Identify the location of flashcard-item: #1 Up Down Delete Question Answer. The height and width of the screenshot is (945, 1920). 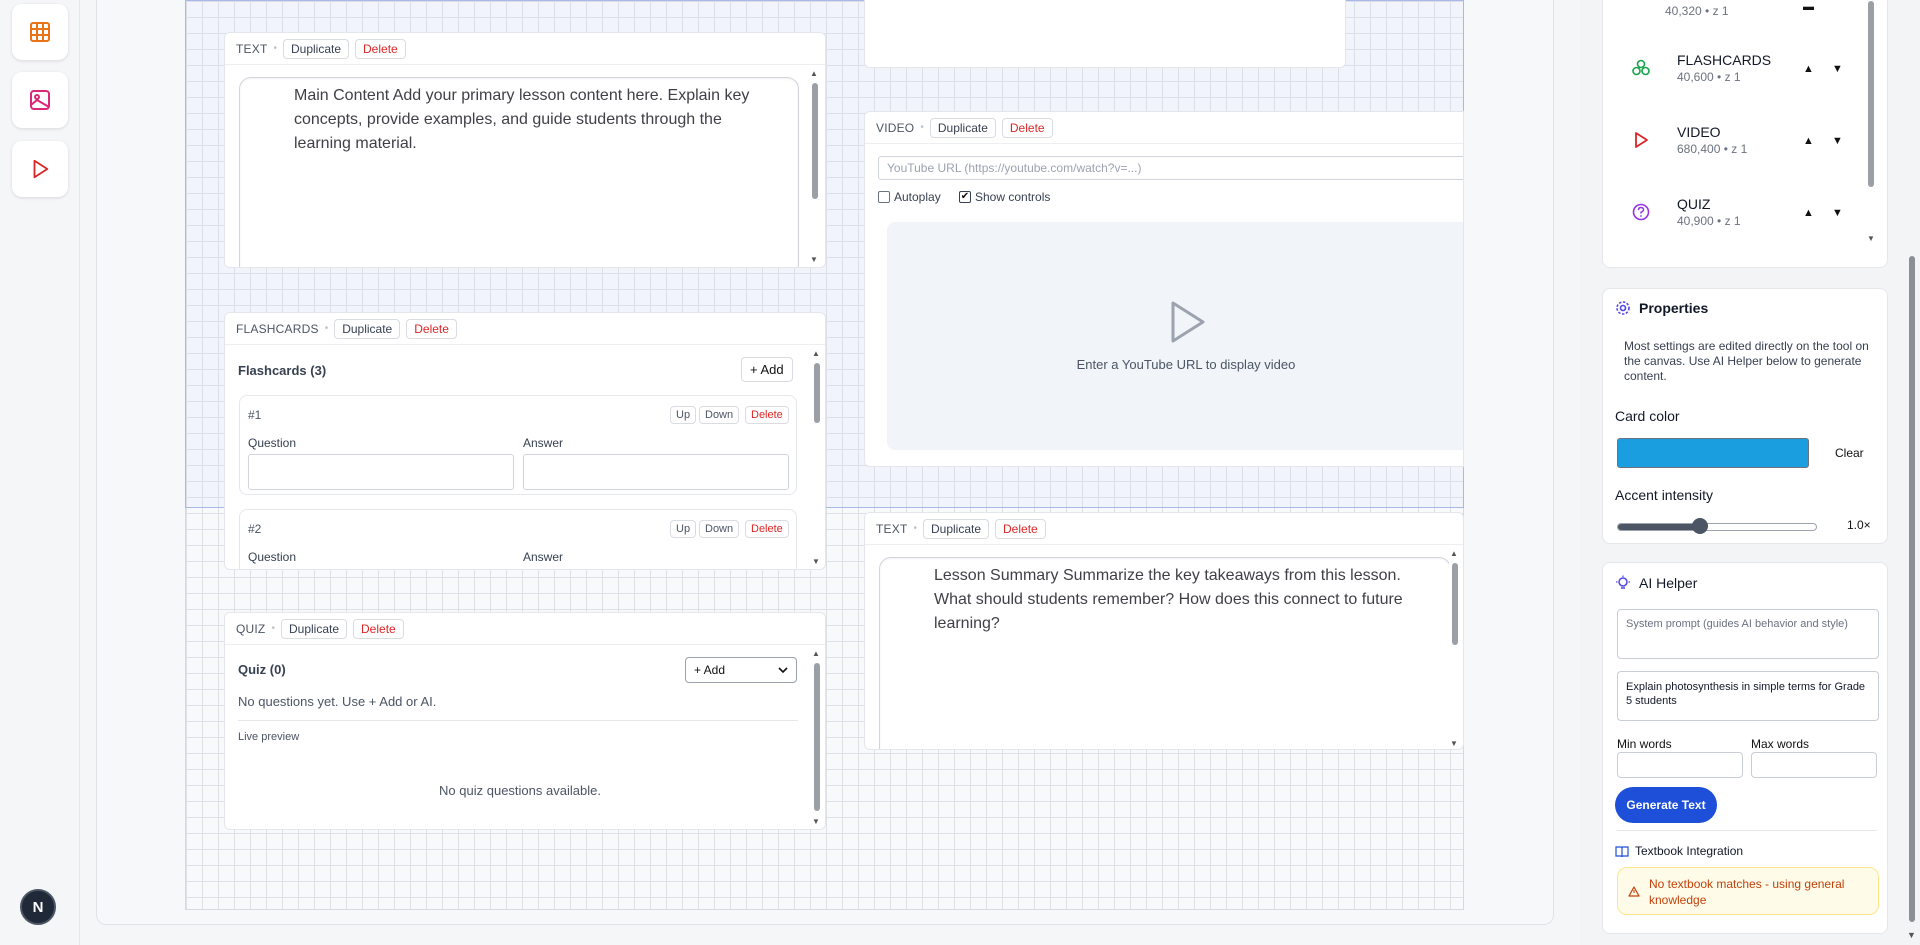
(518, 445).